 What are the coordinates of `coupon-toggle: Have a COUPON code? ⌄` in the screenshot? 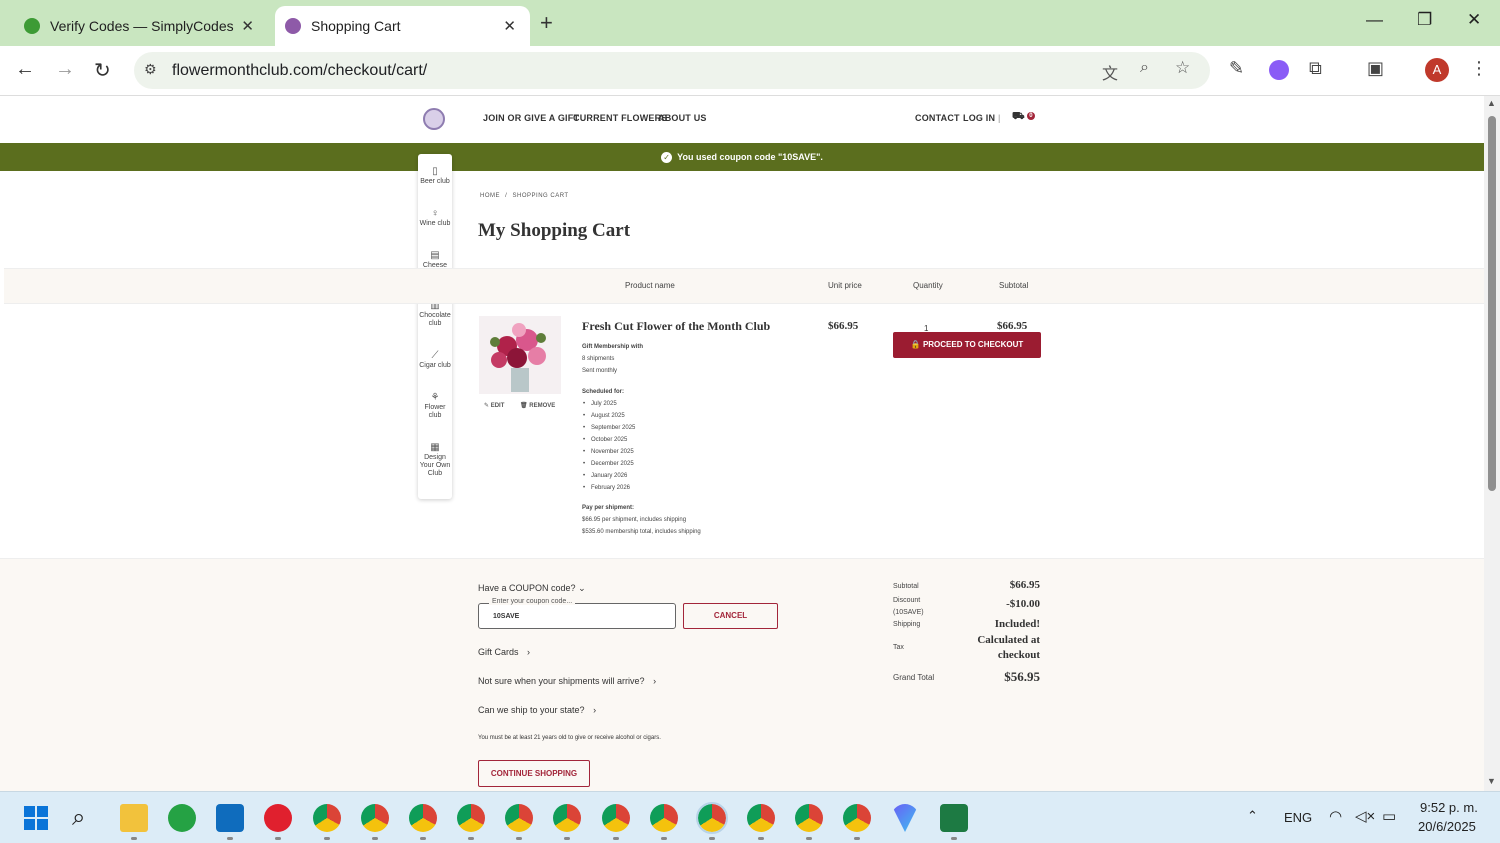 It's located at (532, 588).